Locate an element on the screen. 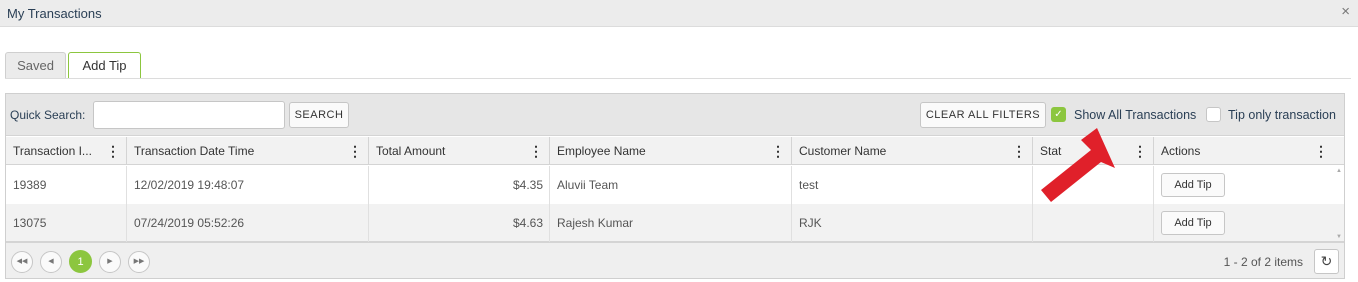 The height and width of the screenshot is (282, 1358). close-icon: × is located at coordinates (1345, 12).